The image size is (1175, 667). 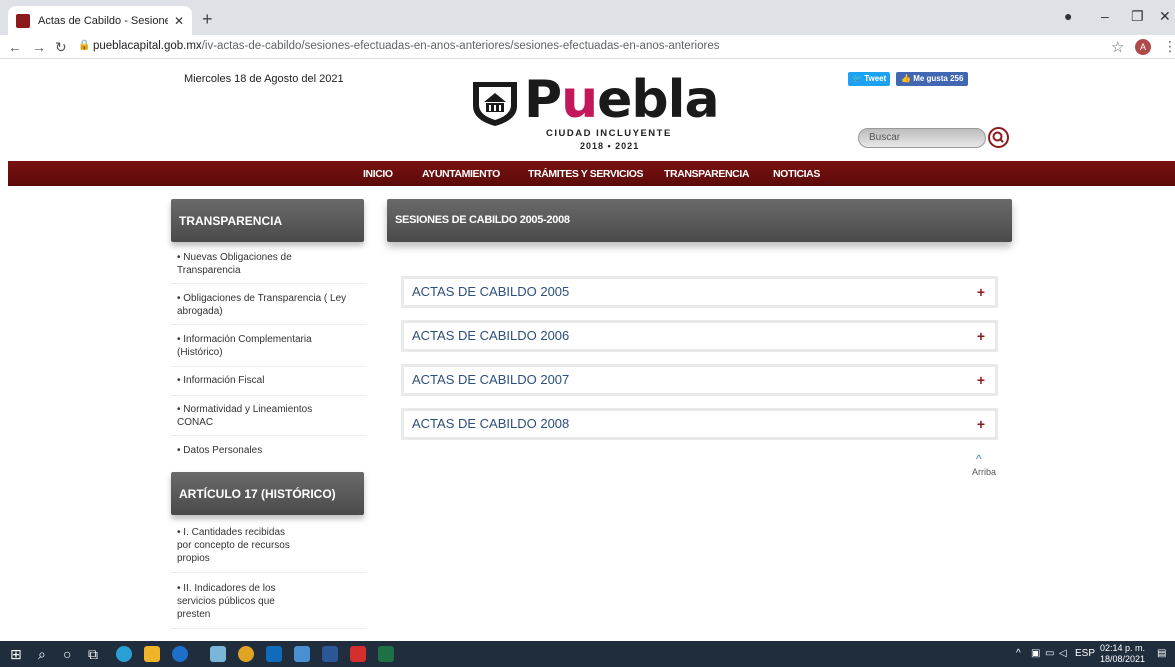 I want to click on task-view-icon: ⧉, so click(x=93, y=654).